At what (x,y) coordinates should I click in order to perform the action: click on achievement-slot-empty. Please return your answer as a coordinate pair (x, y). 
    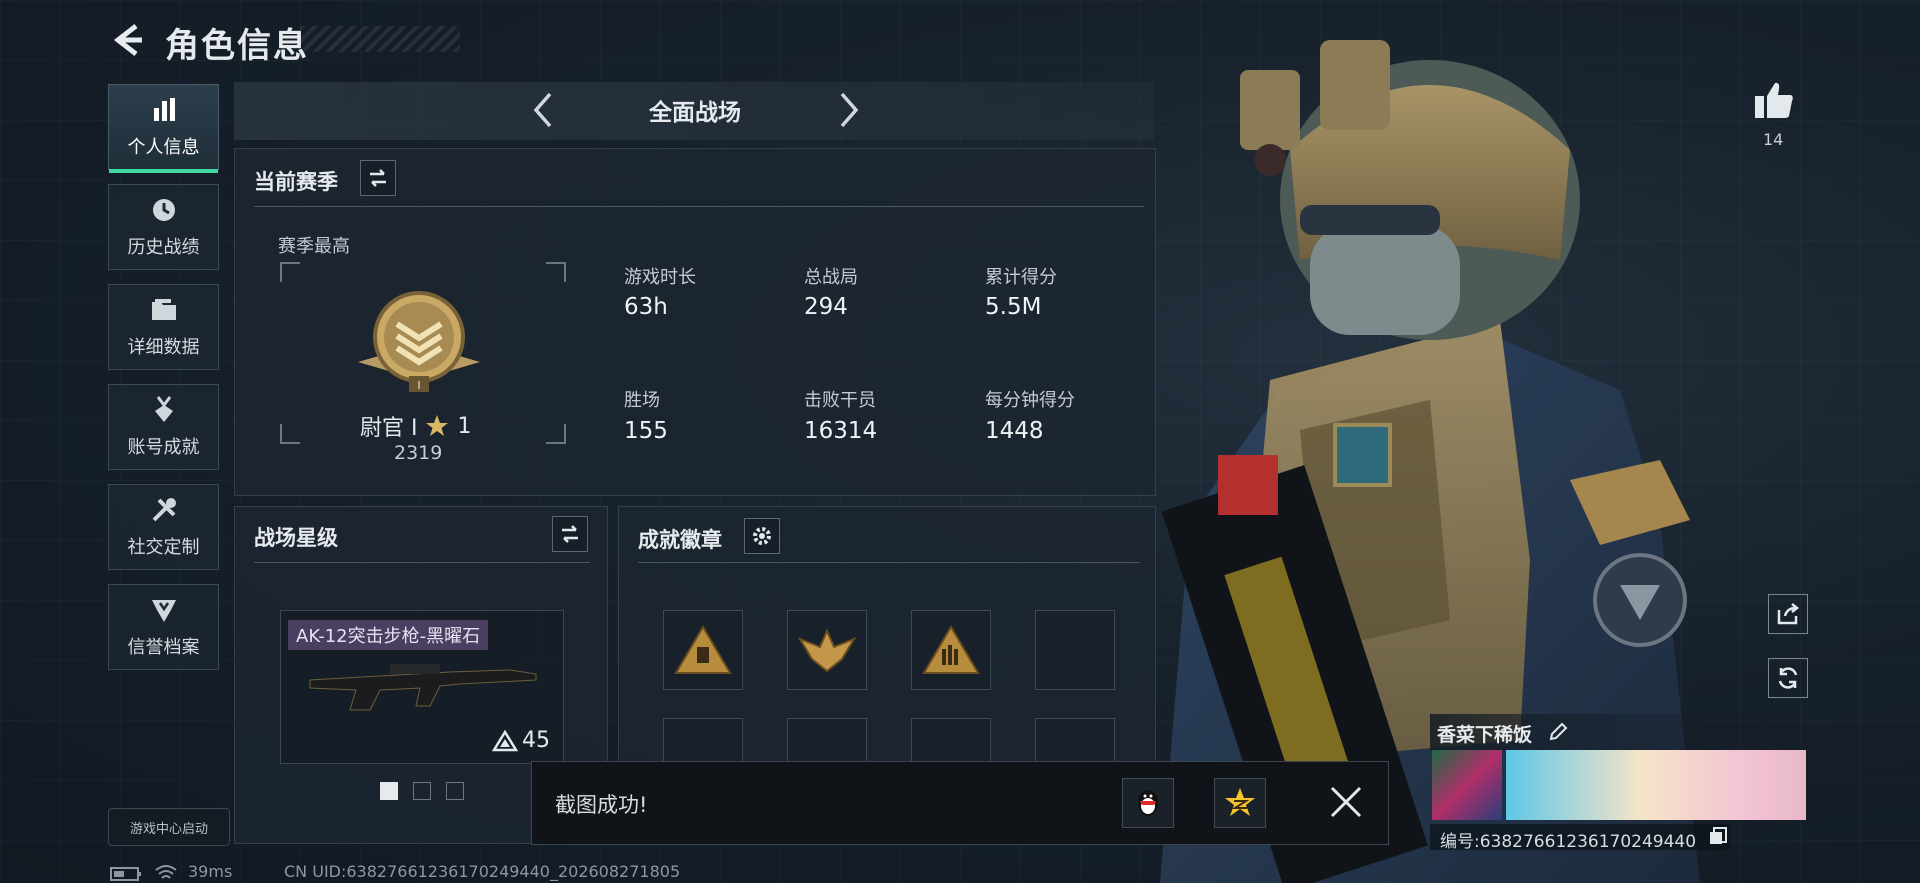
    Looking at the image, I should click on (1075, 650).